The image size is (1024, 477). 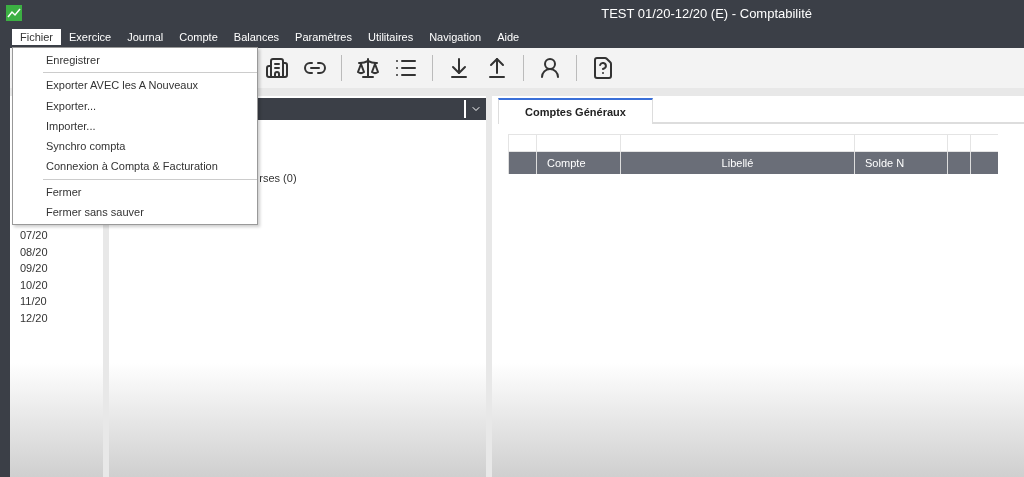 What do you see at coordinates (135, 60) in the screenshot?
I see `menu-entry: Enregistrer` at bounding box center [135, 60].